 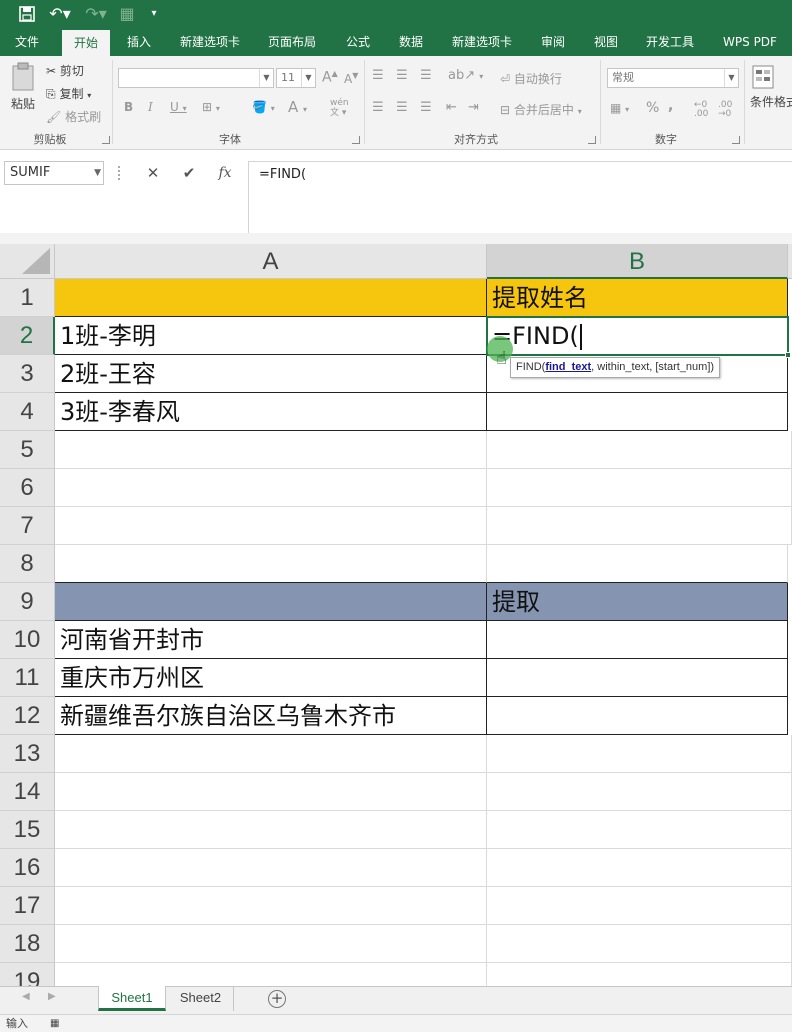 What do you see at coordinates (27, 830) in the screenshot?
I see `row-header-15: 15` at bounding box center [27, 830].